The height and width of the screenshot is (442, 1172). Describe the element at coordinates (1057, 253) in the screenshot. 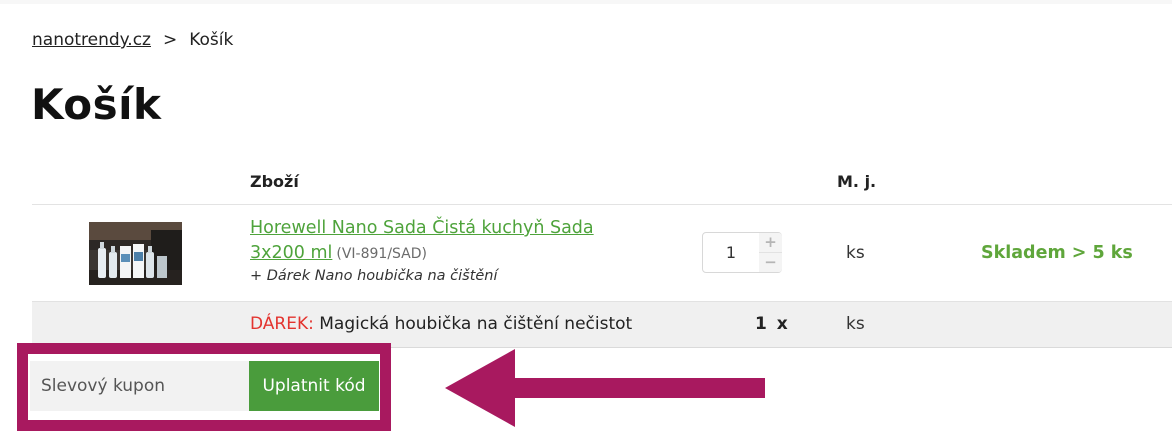

I see `stock-status: Skladem > 5 ks` at that location.